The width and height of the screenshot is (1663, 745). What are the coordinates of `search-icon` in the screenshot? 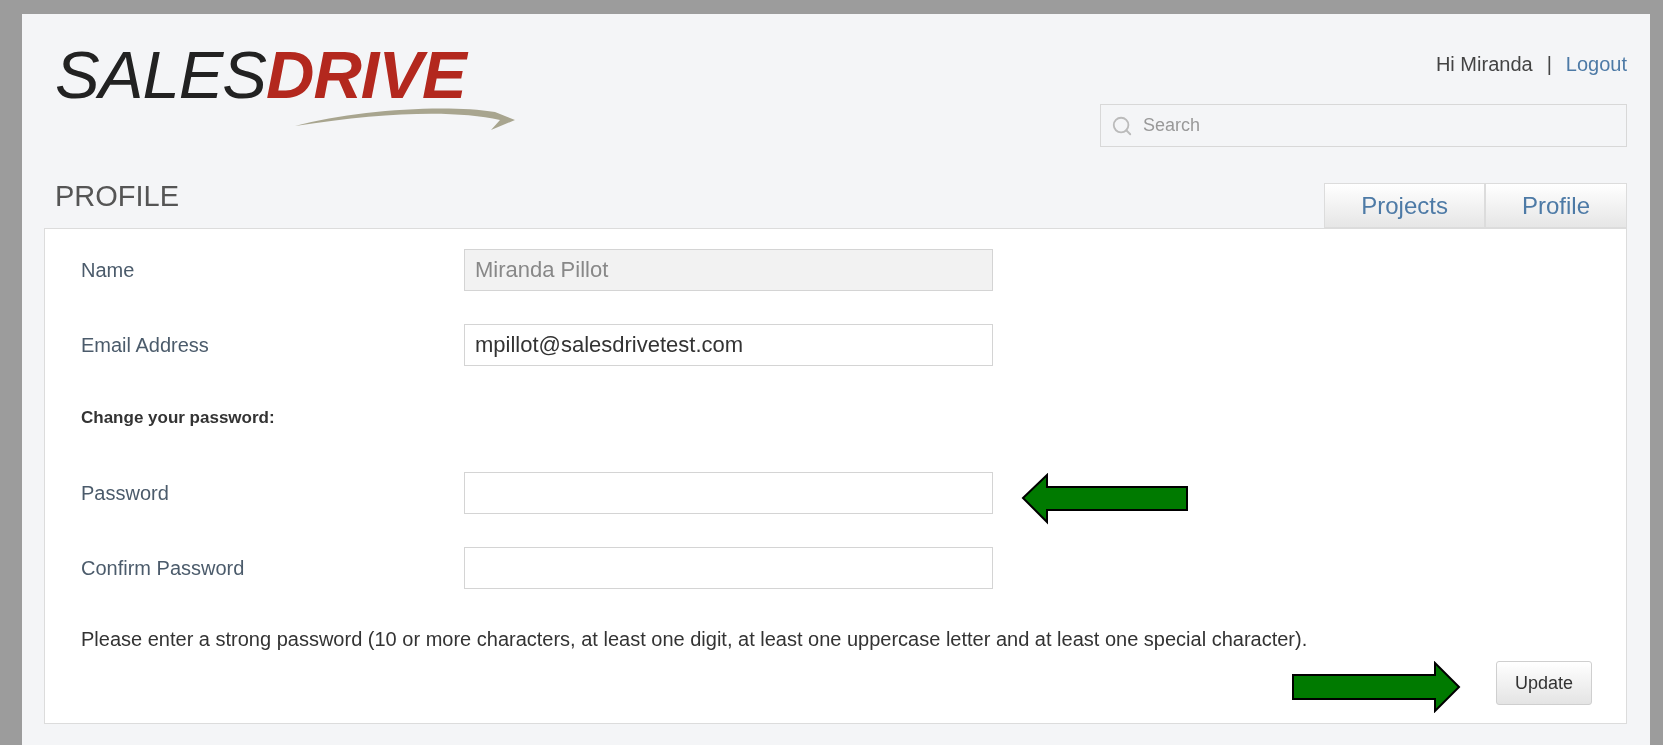 It's located at (1122, 125).